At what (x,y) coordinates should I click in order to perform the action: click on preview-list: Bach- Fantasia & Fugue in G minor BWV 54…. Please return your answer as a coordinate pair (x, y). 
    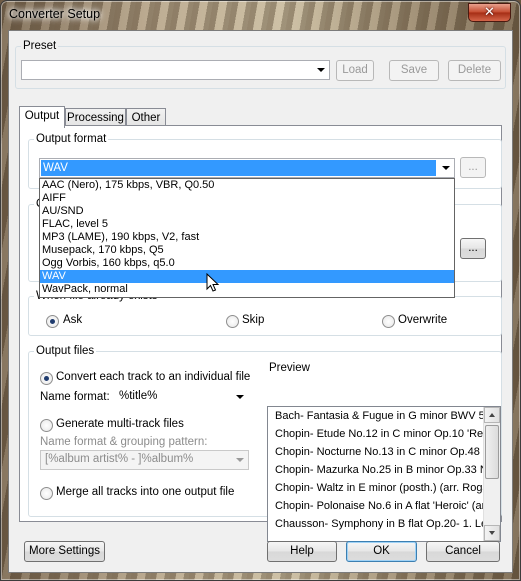
    Looking at the image, I should click on (384, 474).